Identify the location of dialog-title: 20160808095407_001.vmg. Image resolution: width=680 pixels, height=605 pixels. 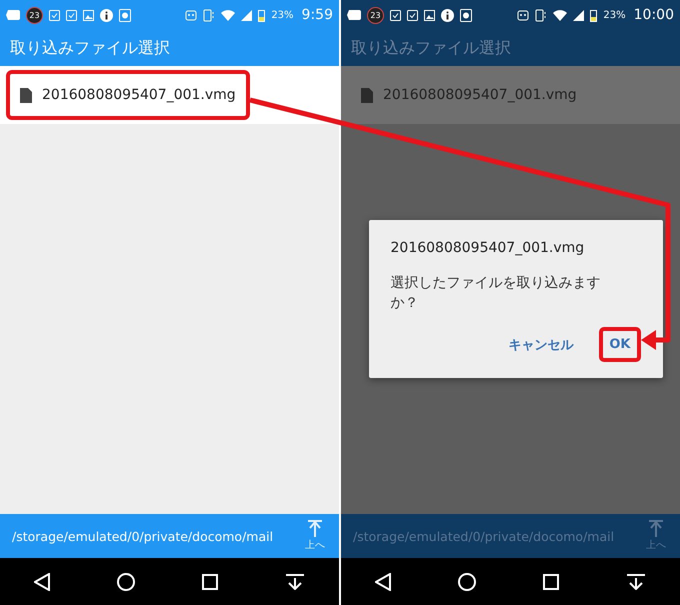
(488, 248).